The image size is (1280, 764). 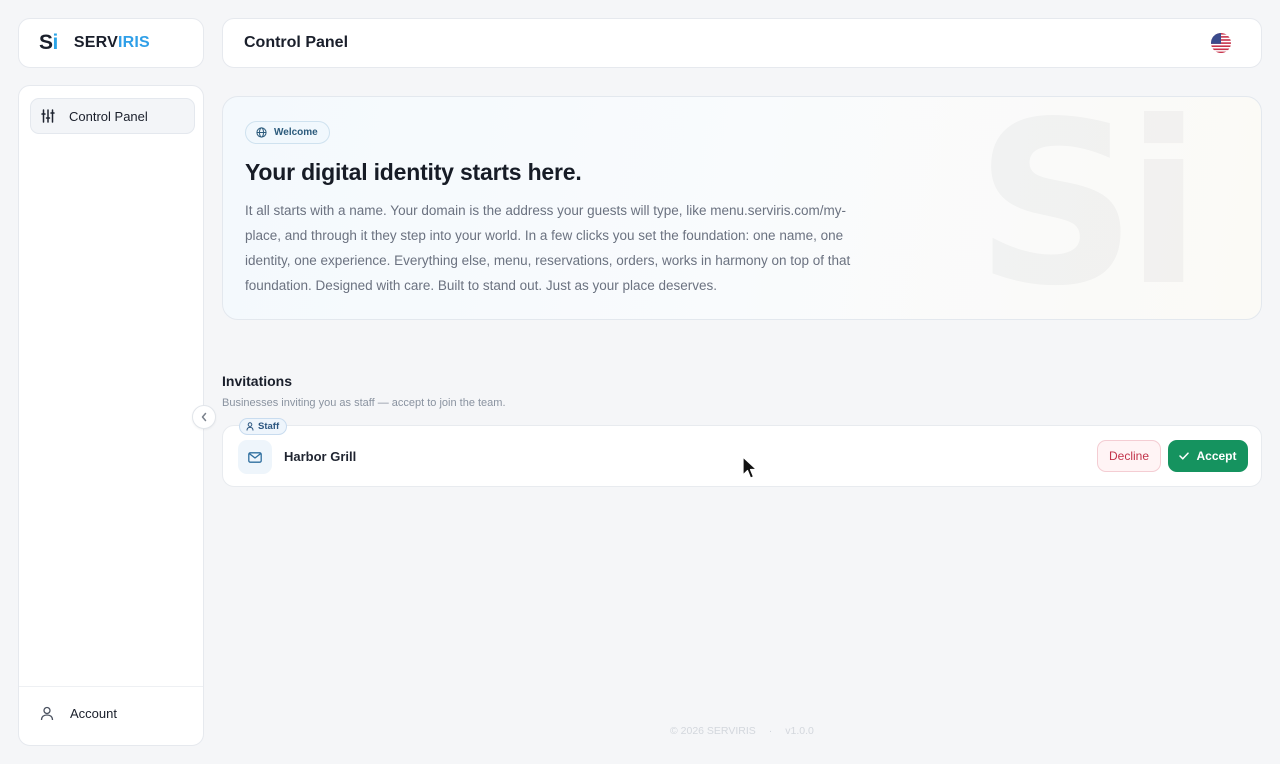 I want to click on accept-label: Accept, so click(x=1216, y=456).